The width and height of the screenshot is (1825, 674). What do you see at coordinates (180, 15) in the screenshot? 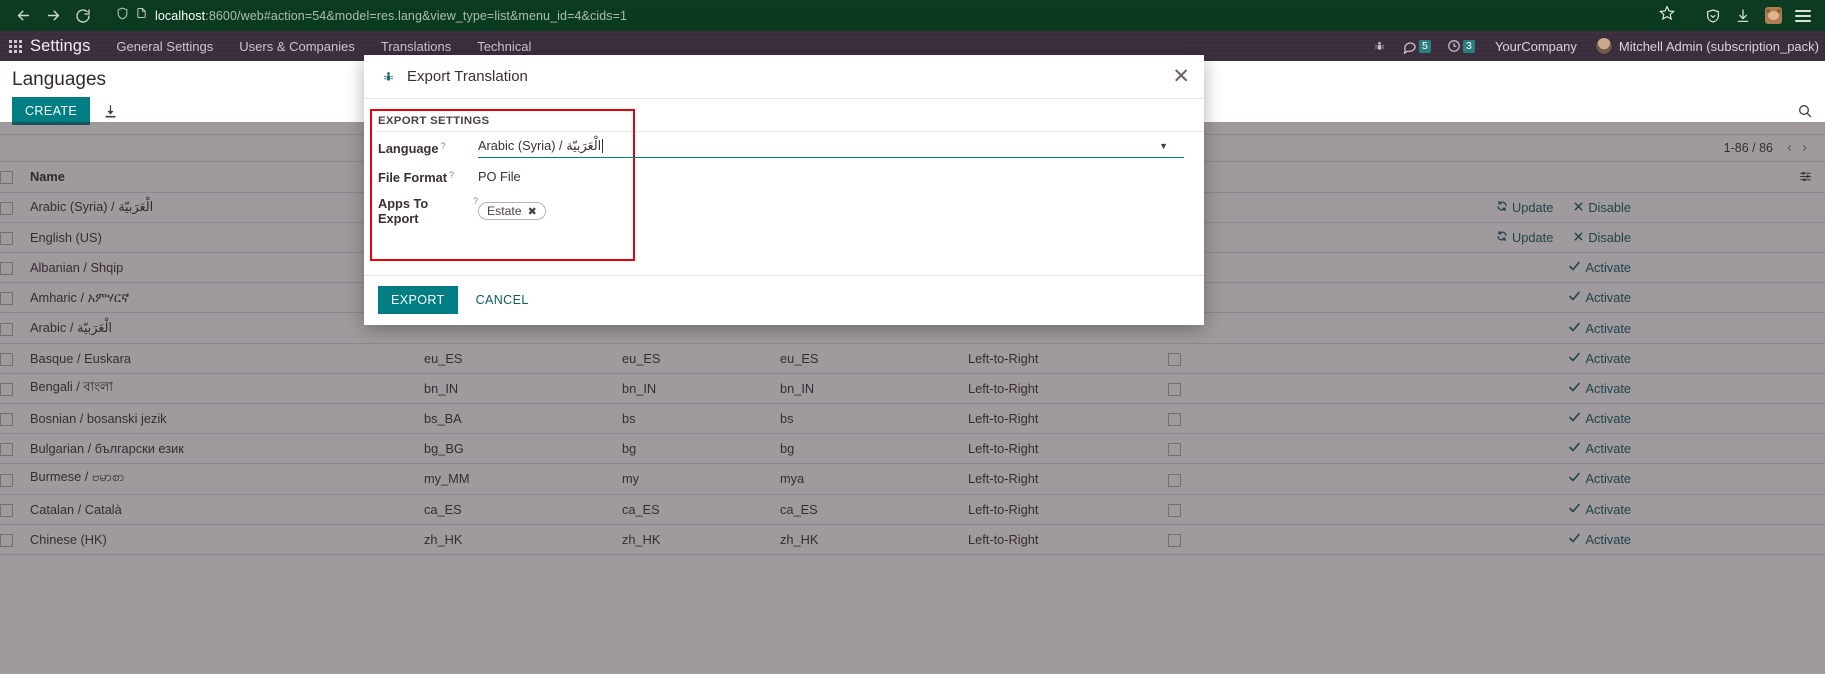
I see `url-host: localhost` at bounding box center [180, 15].